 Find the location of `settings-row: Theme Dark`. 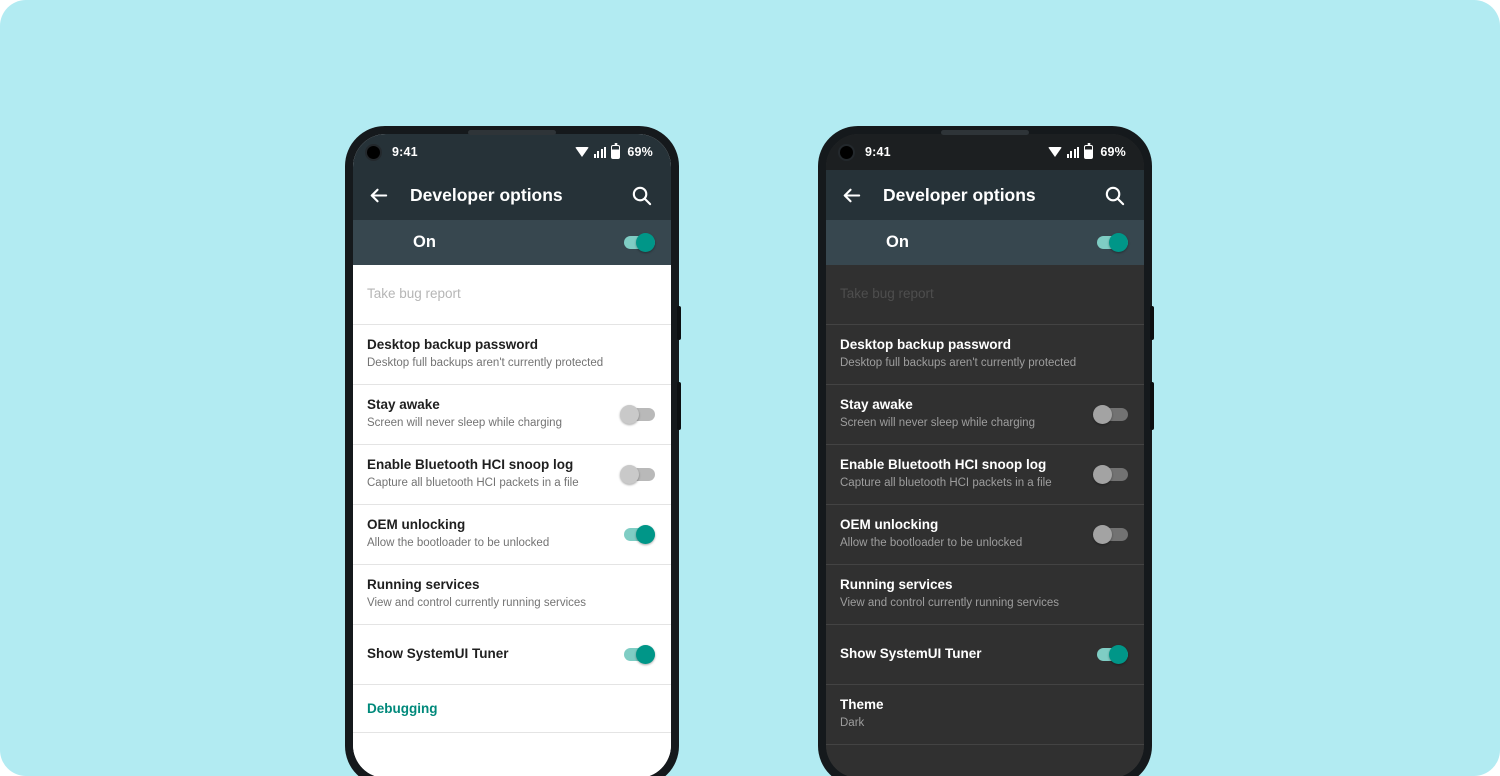

settings-row: Theme Dark is located at coordinates (985, 715).